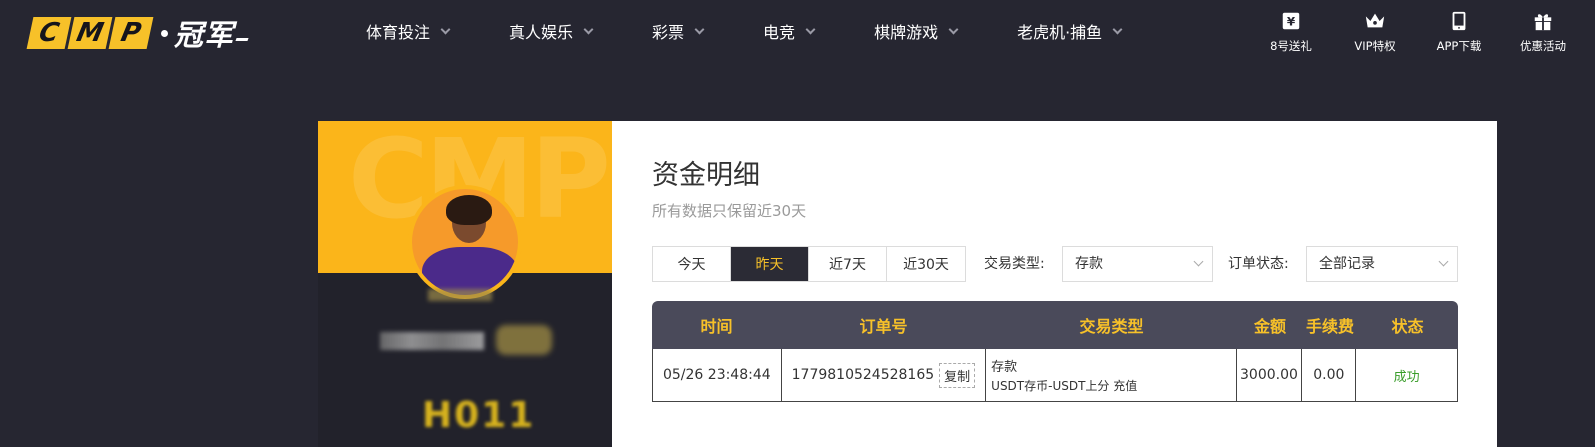 The width and height of the screenshot is (1595, 447). I want to click on utility-links: ¥ 8号送礼 VIP特权 APP下载 优惠活动, so click(1417, 32).